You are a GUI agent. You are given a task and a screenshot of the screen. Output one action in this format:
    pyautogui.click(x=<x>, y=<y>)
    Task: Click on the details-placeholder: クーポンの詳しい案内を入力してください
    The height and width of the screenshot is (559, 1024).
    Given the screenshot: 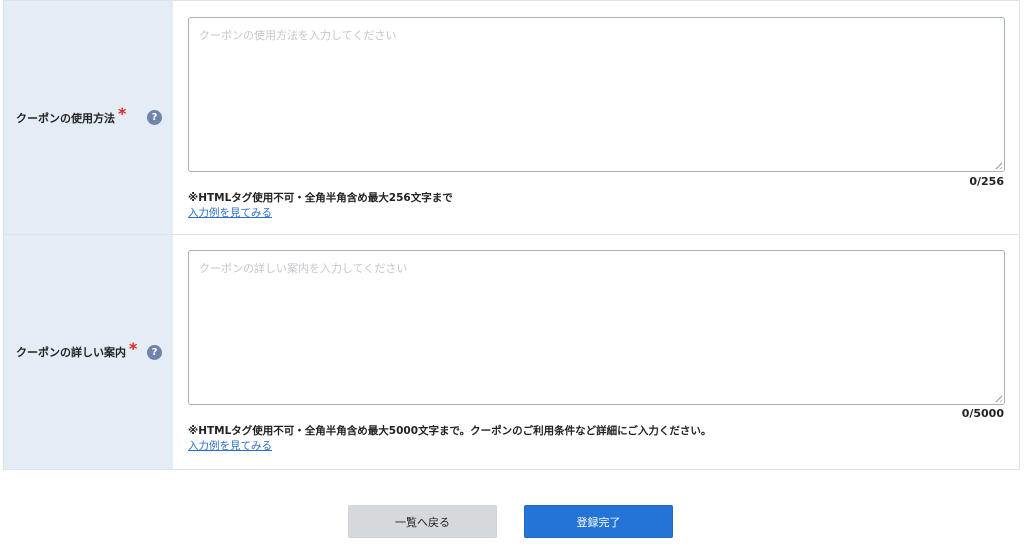 What is the action you would take?
    pyautogui.click(x=303, y=268)
    